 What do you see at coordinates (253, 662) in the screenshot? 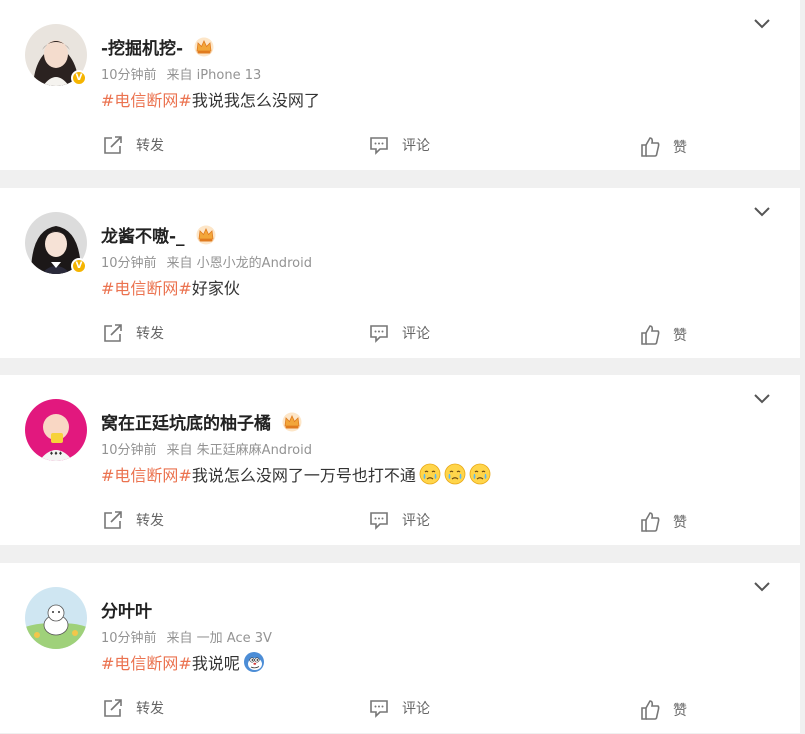
I see `doge-emoji` at bounding box center [253, 662].